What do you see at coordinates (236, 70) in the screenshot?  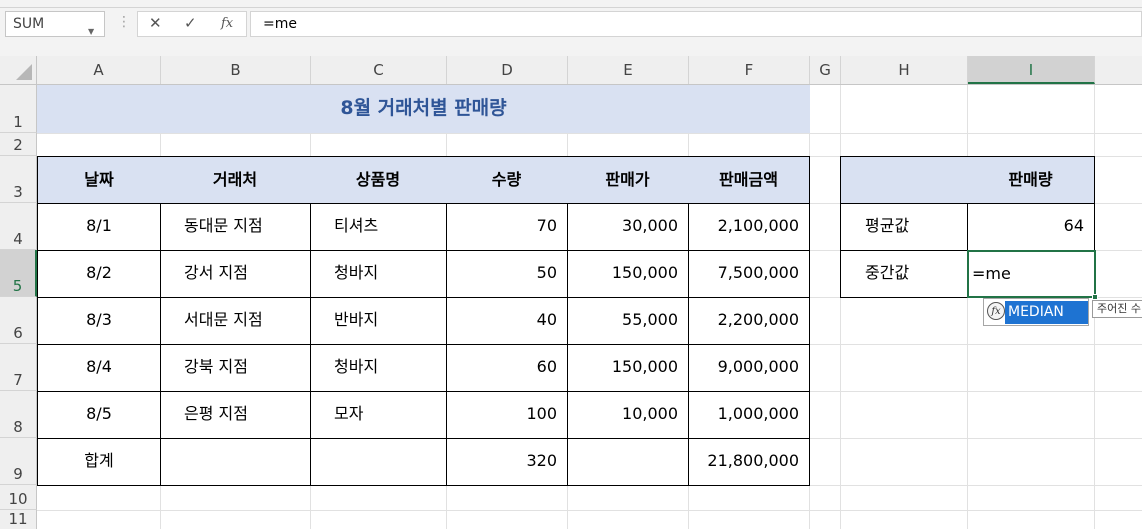 I see `column-header-b: B` at bounding box center [236, 70].